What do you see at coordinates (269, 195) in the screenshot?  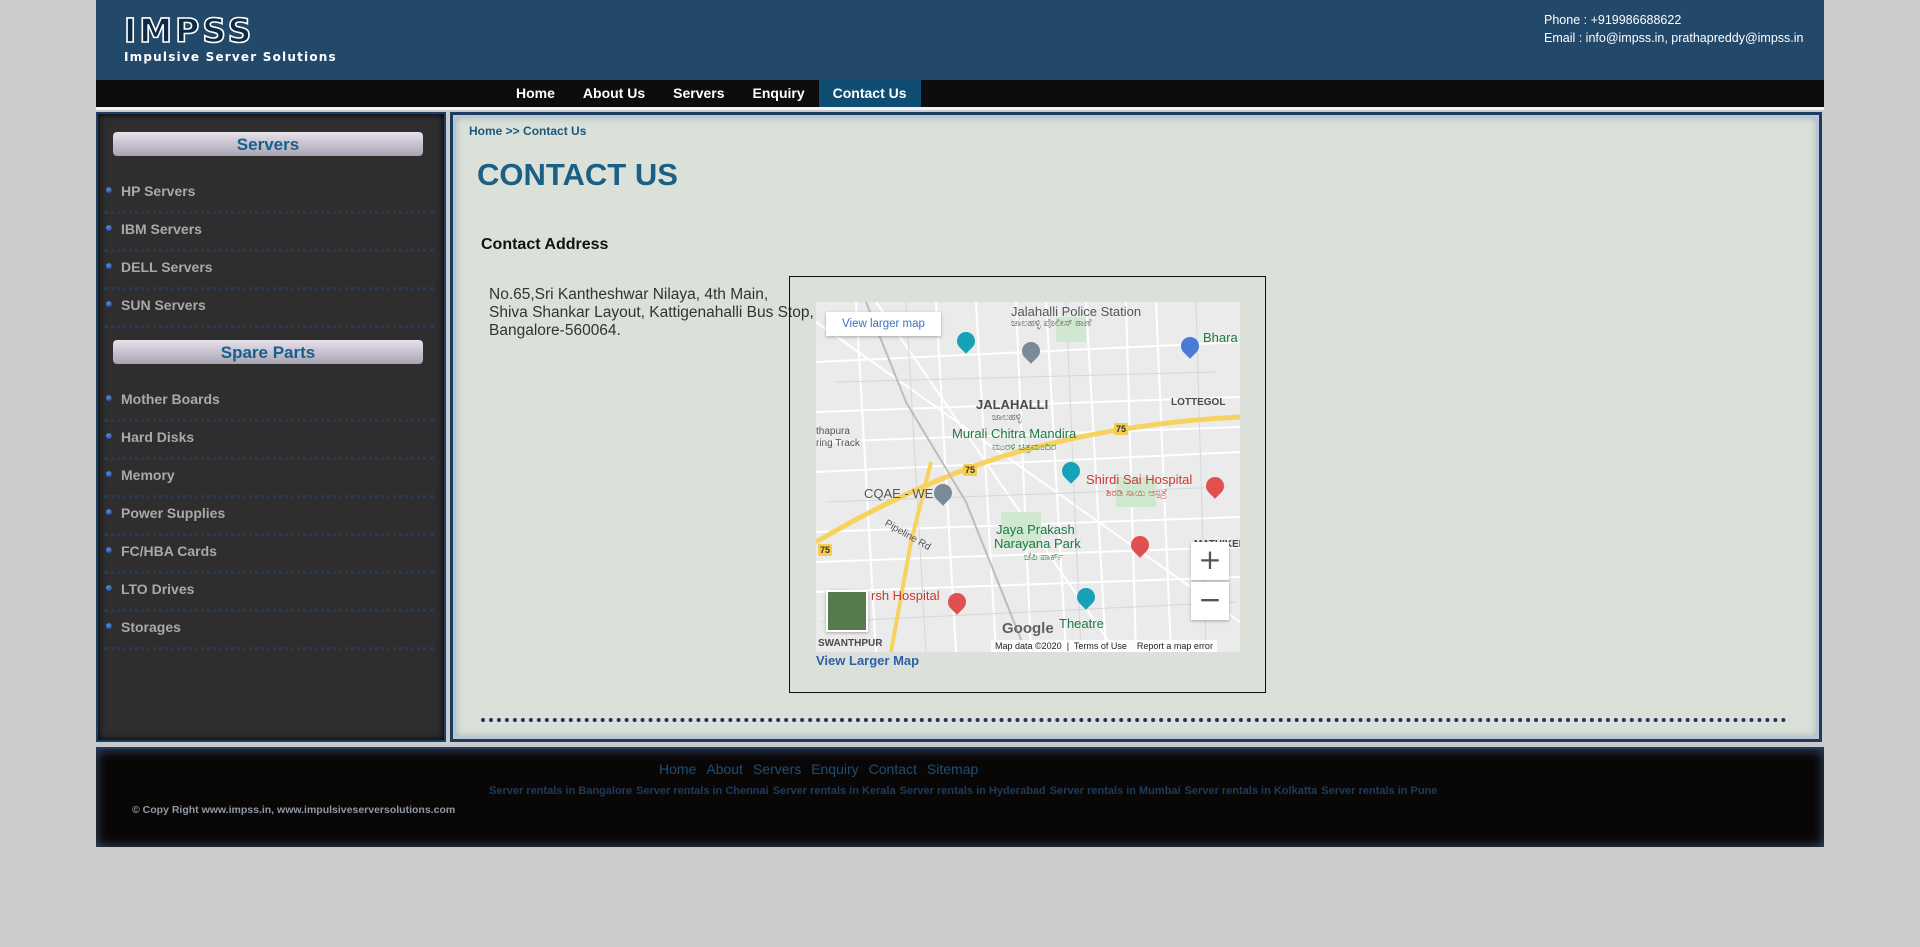 I see `sidebar-item-hp-servers: HP Servers` at bounding box center [269, 195].